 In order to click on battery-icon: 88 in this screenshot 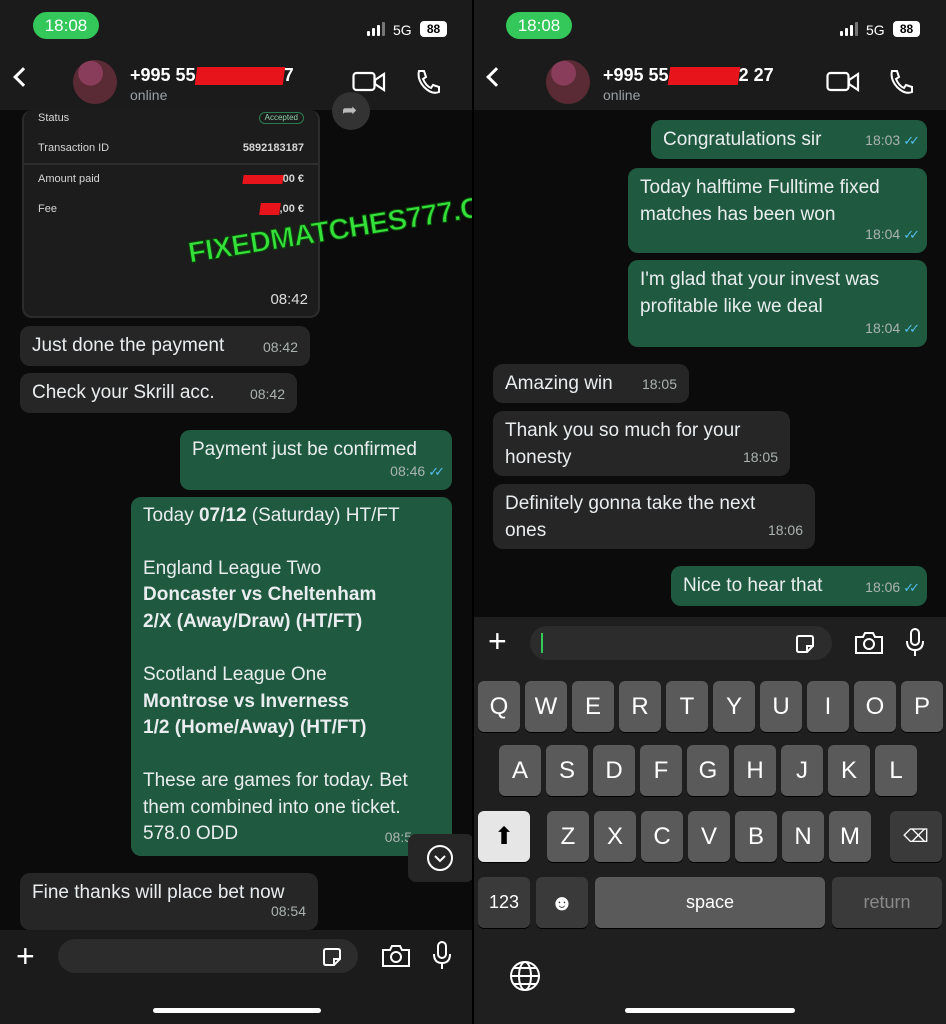, I will do `click(906, 29)`.